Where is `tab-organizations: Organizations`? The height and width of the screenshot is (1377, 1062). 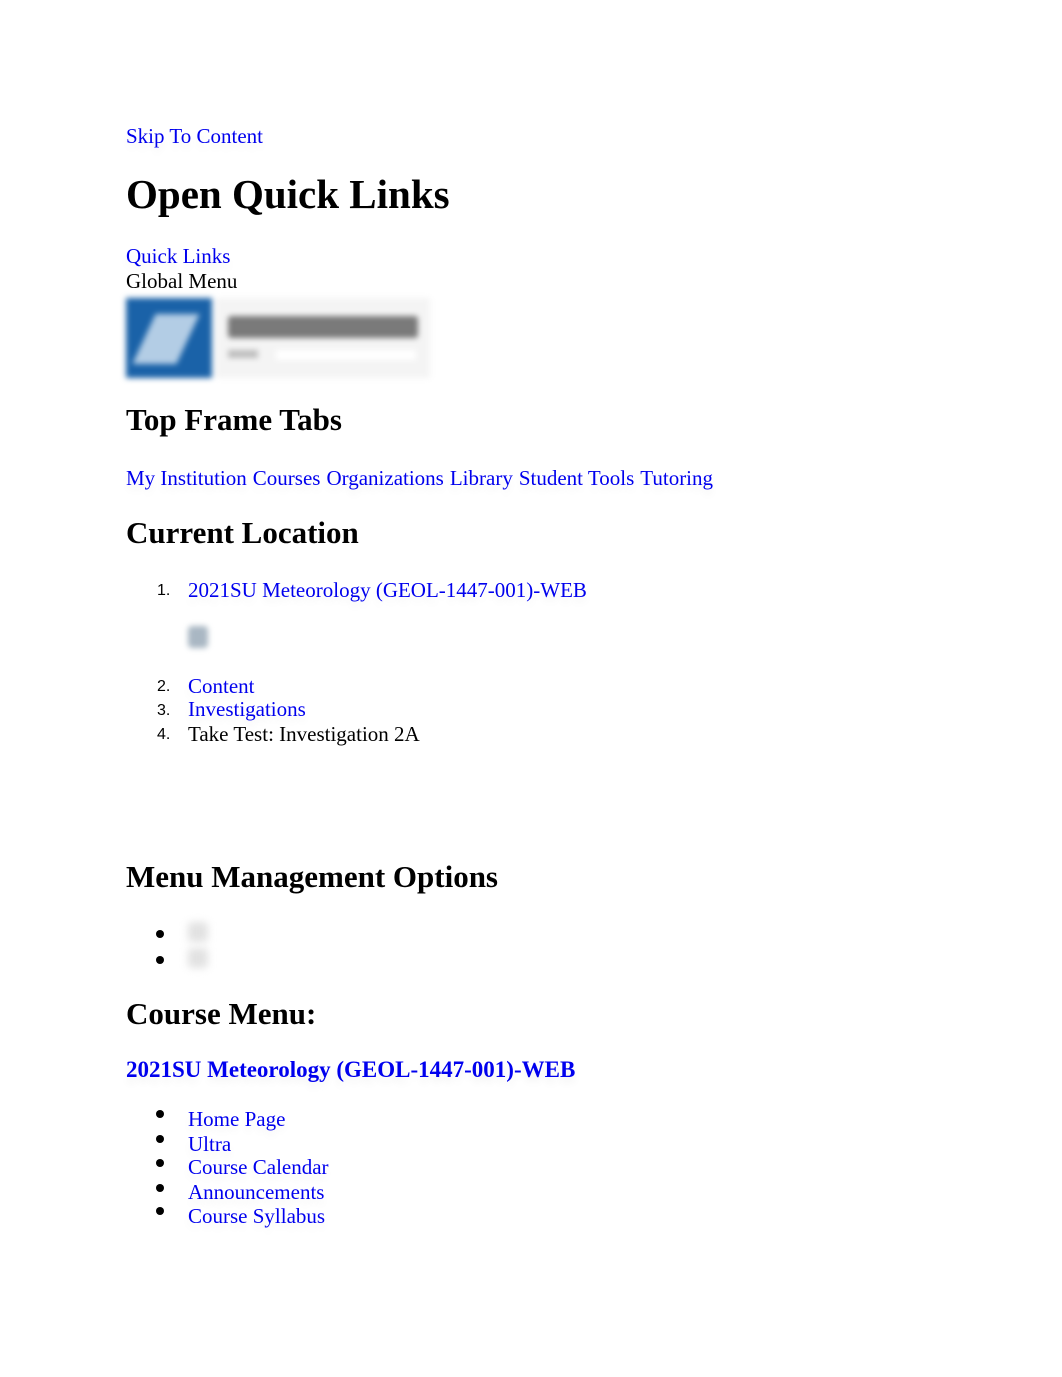 tab-organizations: Organizations is located at coordinates (384, 478).